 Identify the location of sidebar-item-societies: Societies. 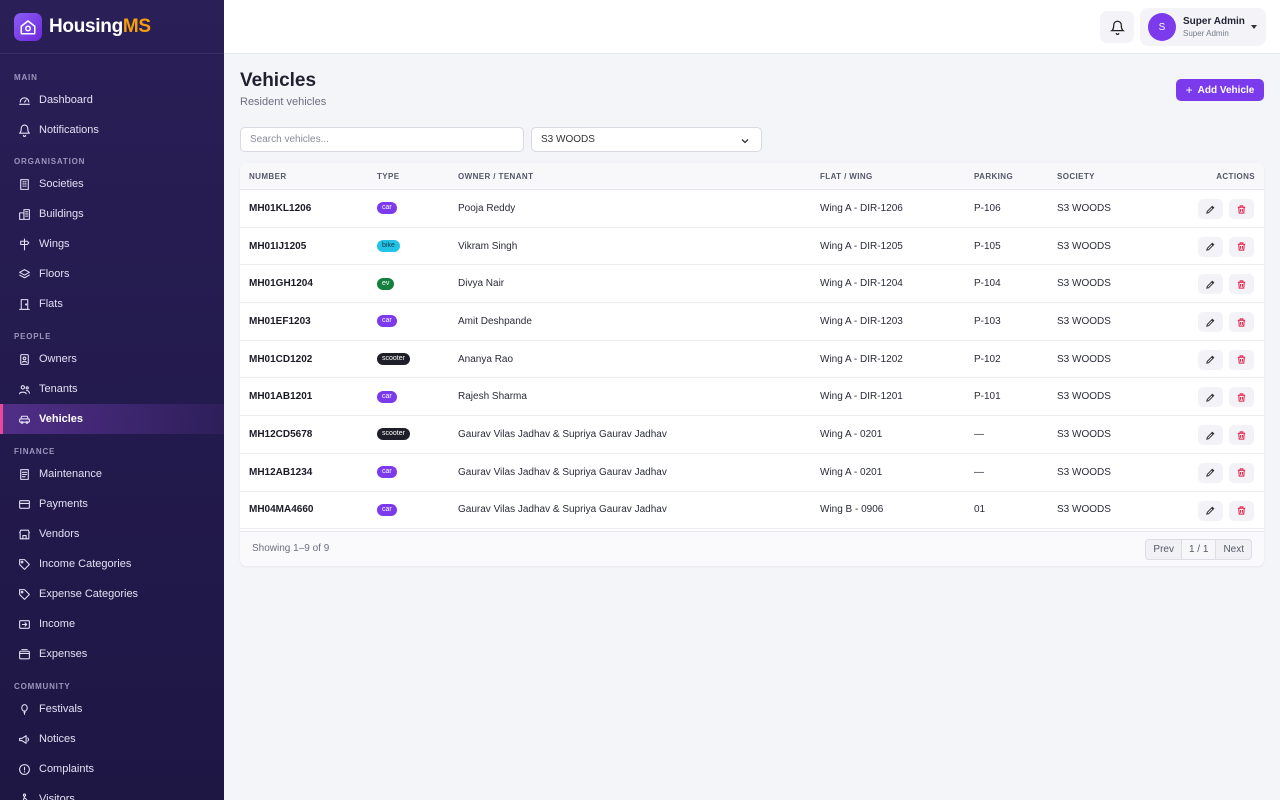
(112, 184).